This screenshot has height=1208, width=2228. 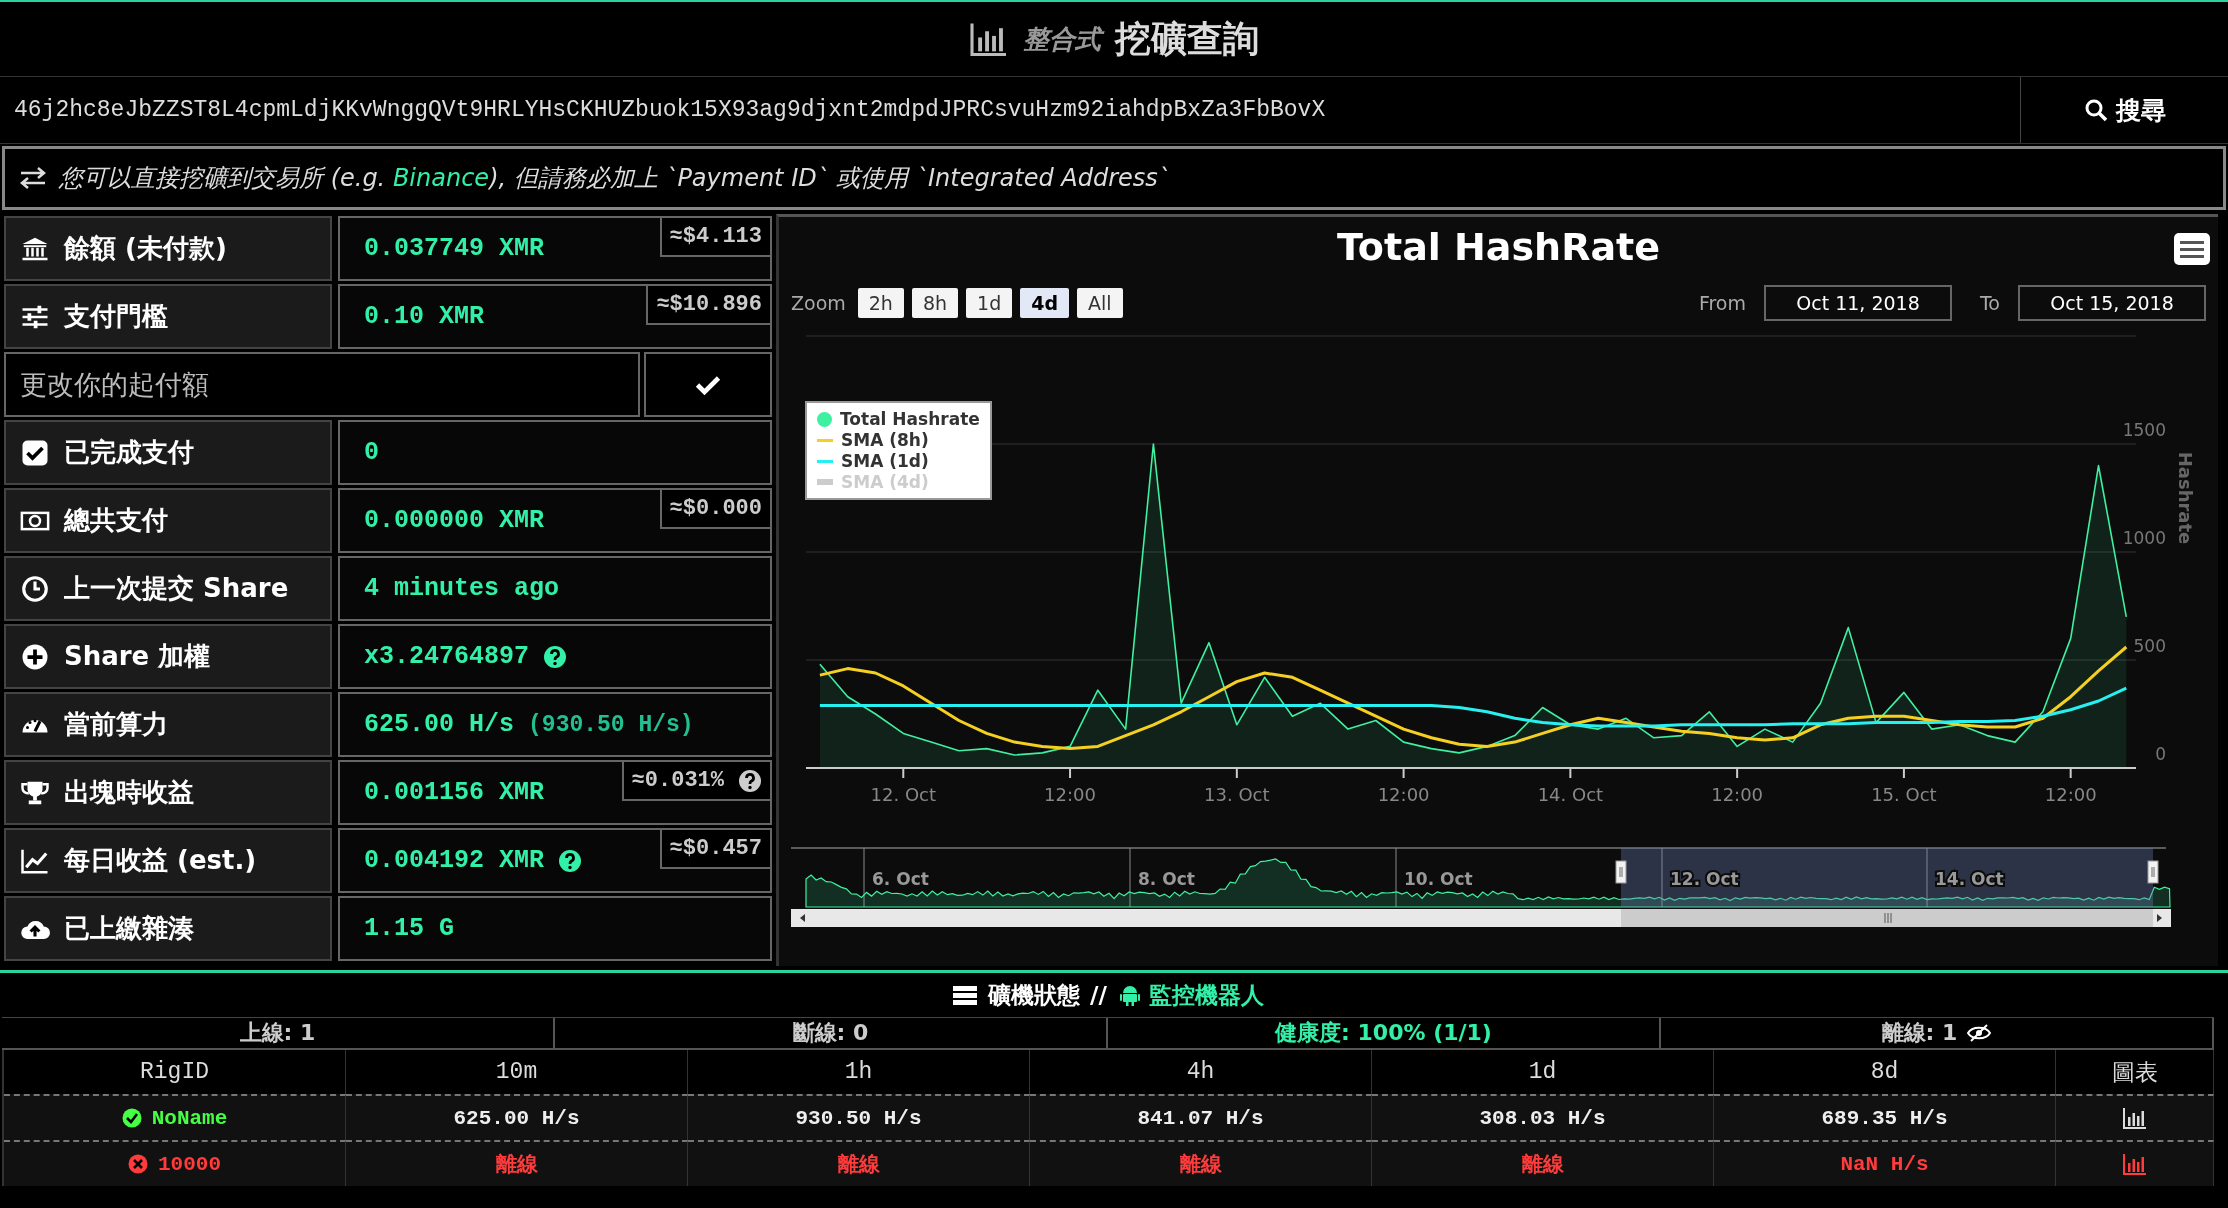 I want to click on legend-label: Total Hashrate, so click(x=910, y=419).